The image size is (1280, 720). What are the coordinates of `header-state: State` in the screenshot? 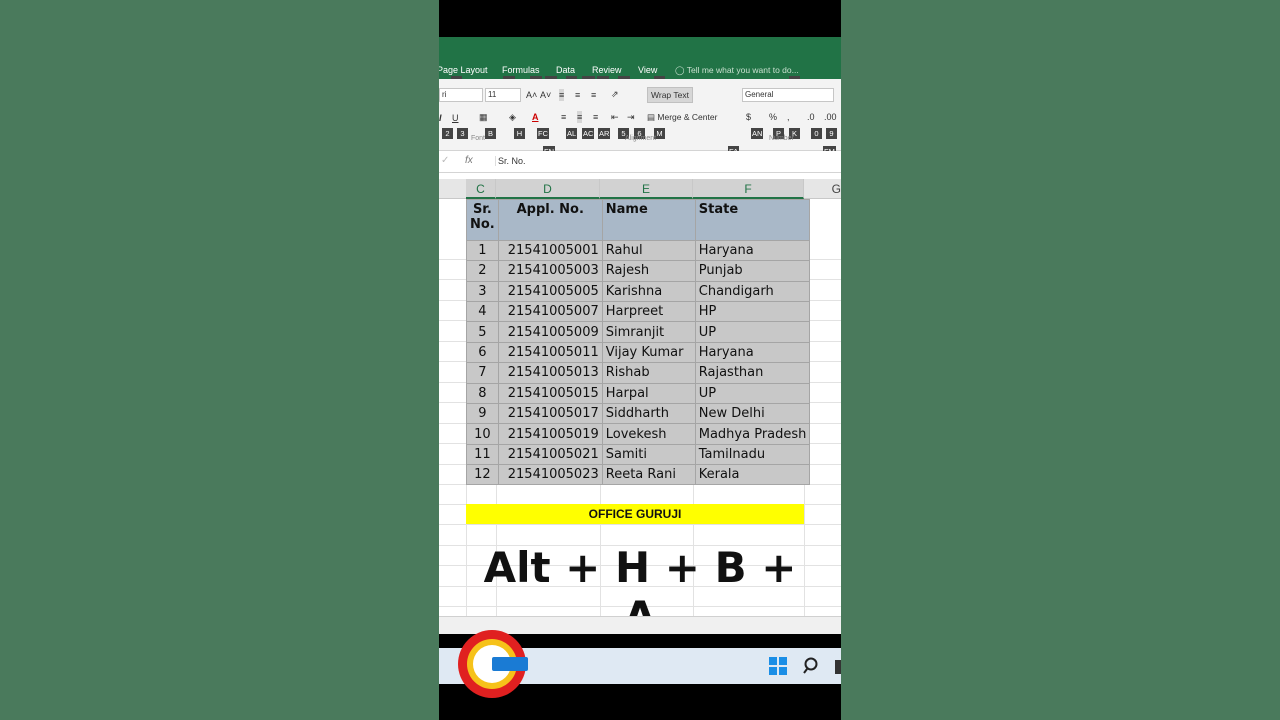 It's located at (752, 220).